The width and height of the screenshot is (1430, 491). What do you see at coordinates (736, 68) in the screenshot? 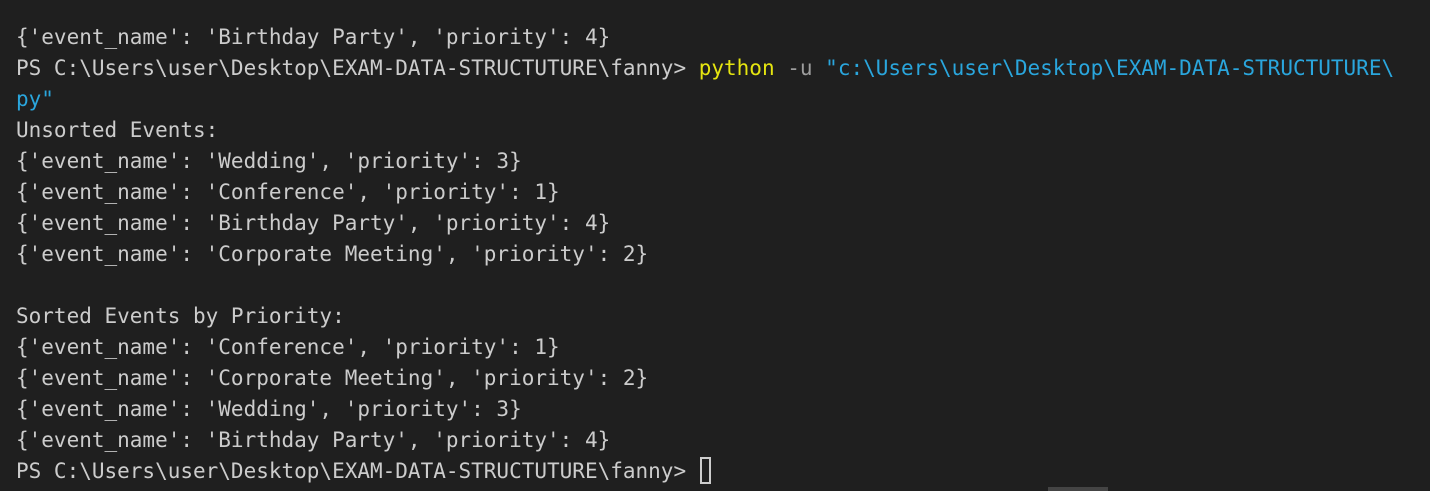
I see `command-name: python` at bounding box center [736, 68].